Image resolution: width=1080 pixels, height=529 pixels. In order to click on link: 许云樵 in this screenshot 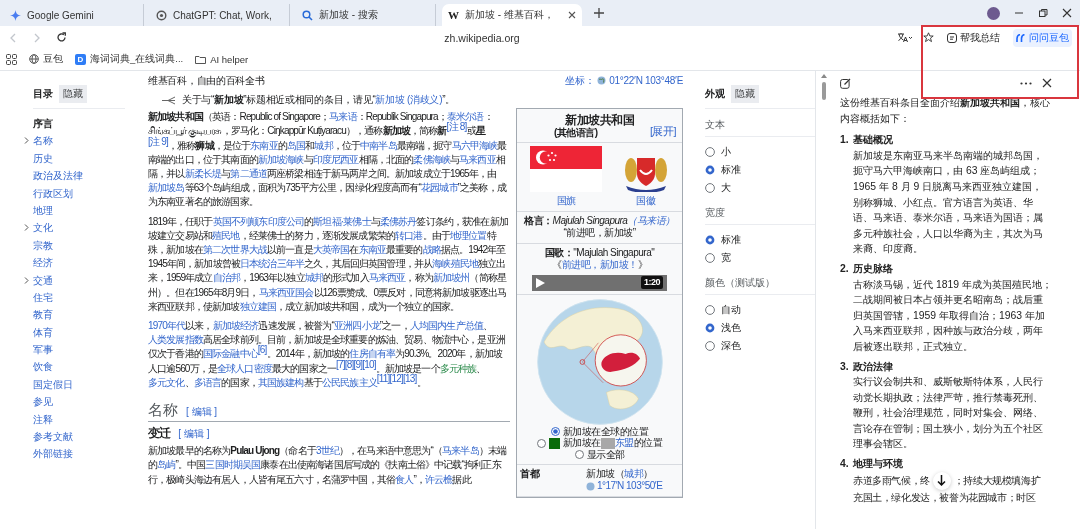, I will do `click(439, 479)`.